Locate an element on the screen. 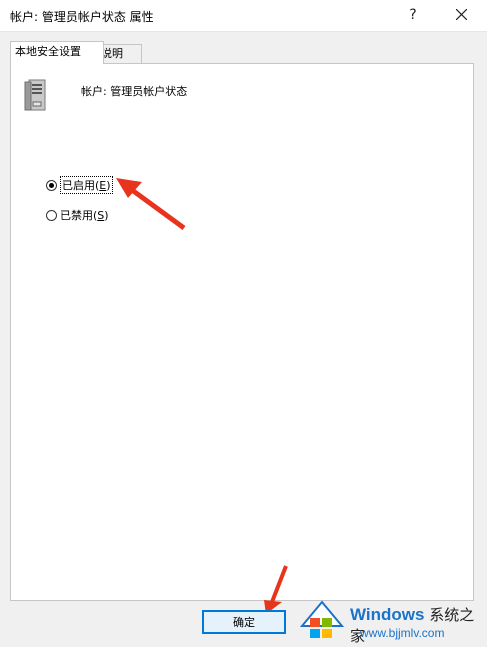 The width and height of the screenshot is (487, 647). ok-button: 确定 is located at coordinates (244, 622).